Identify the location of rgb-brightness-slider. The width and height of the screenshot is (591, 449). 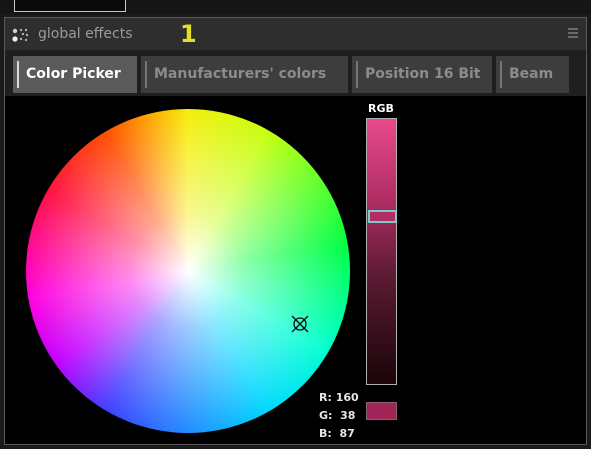
(381, 251).